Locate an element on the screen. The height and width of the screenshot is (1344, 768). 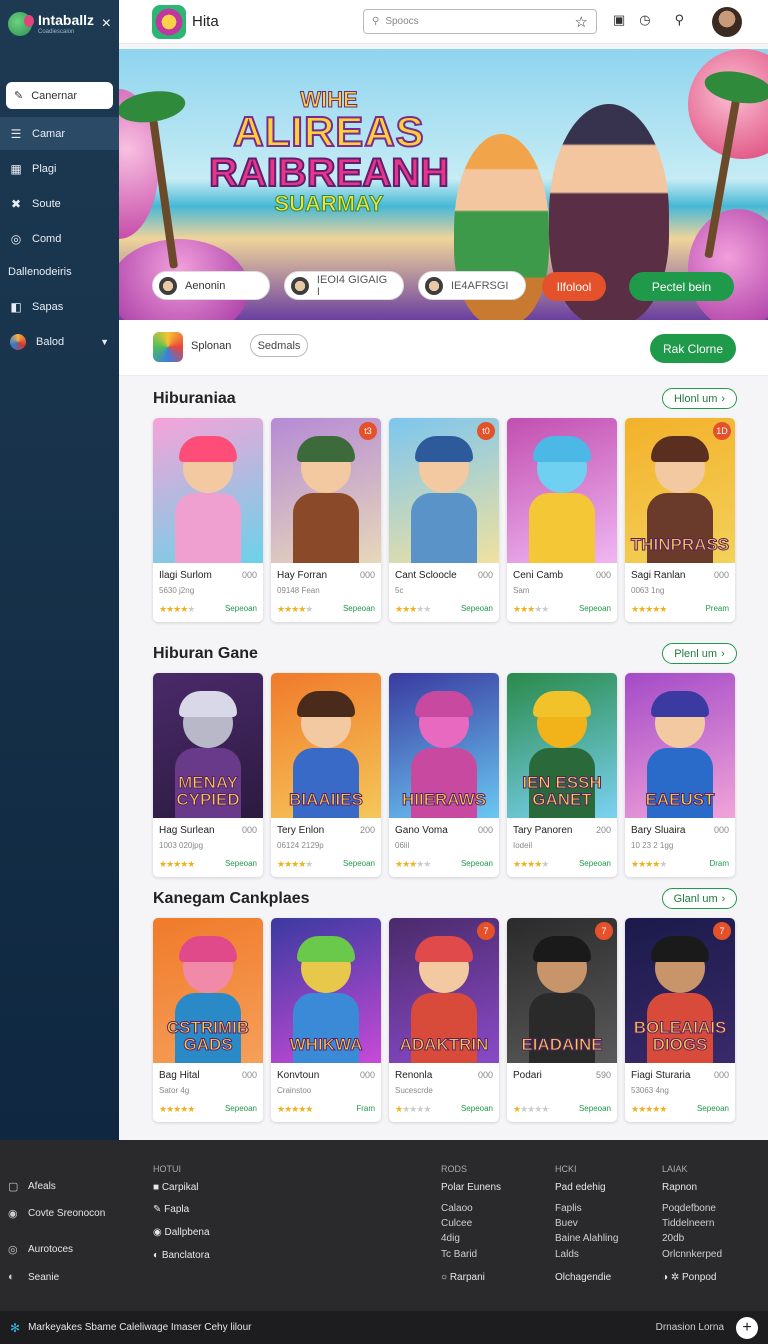
see-more-button: Plenl um › is located at coordinates (699, 653).